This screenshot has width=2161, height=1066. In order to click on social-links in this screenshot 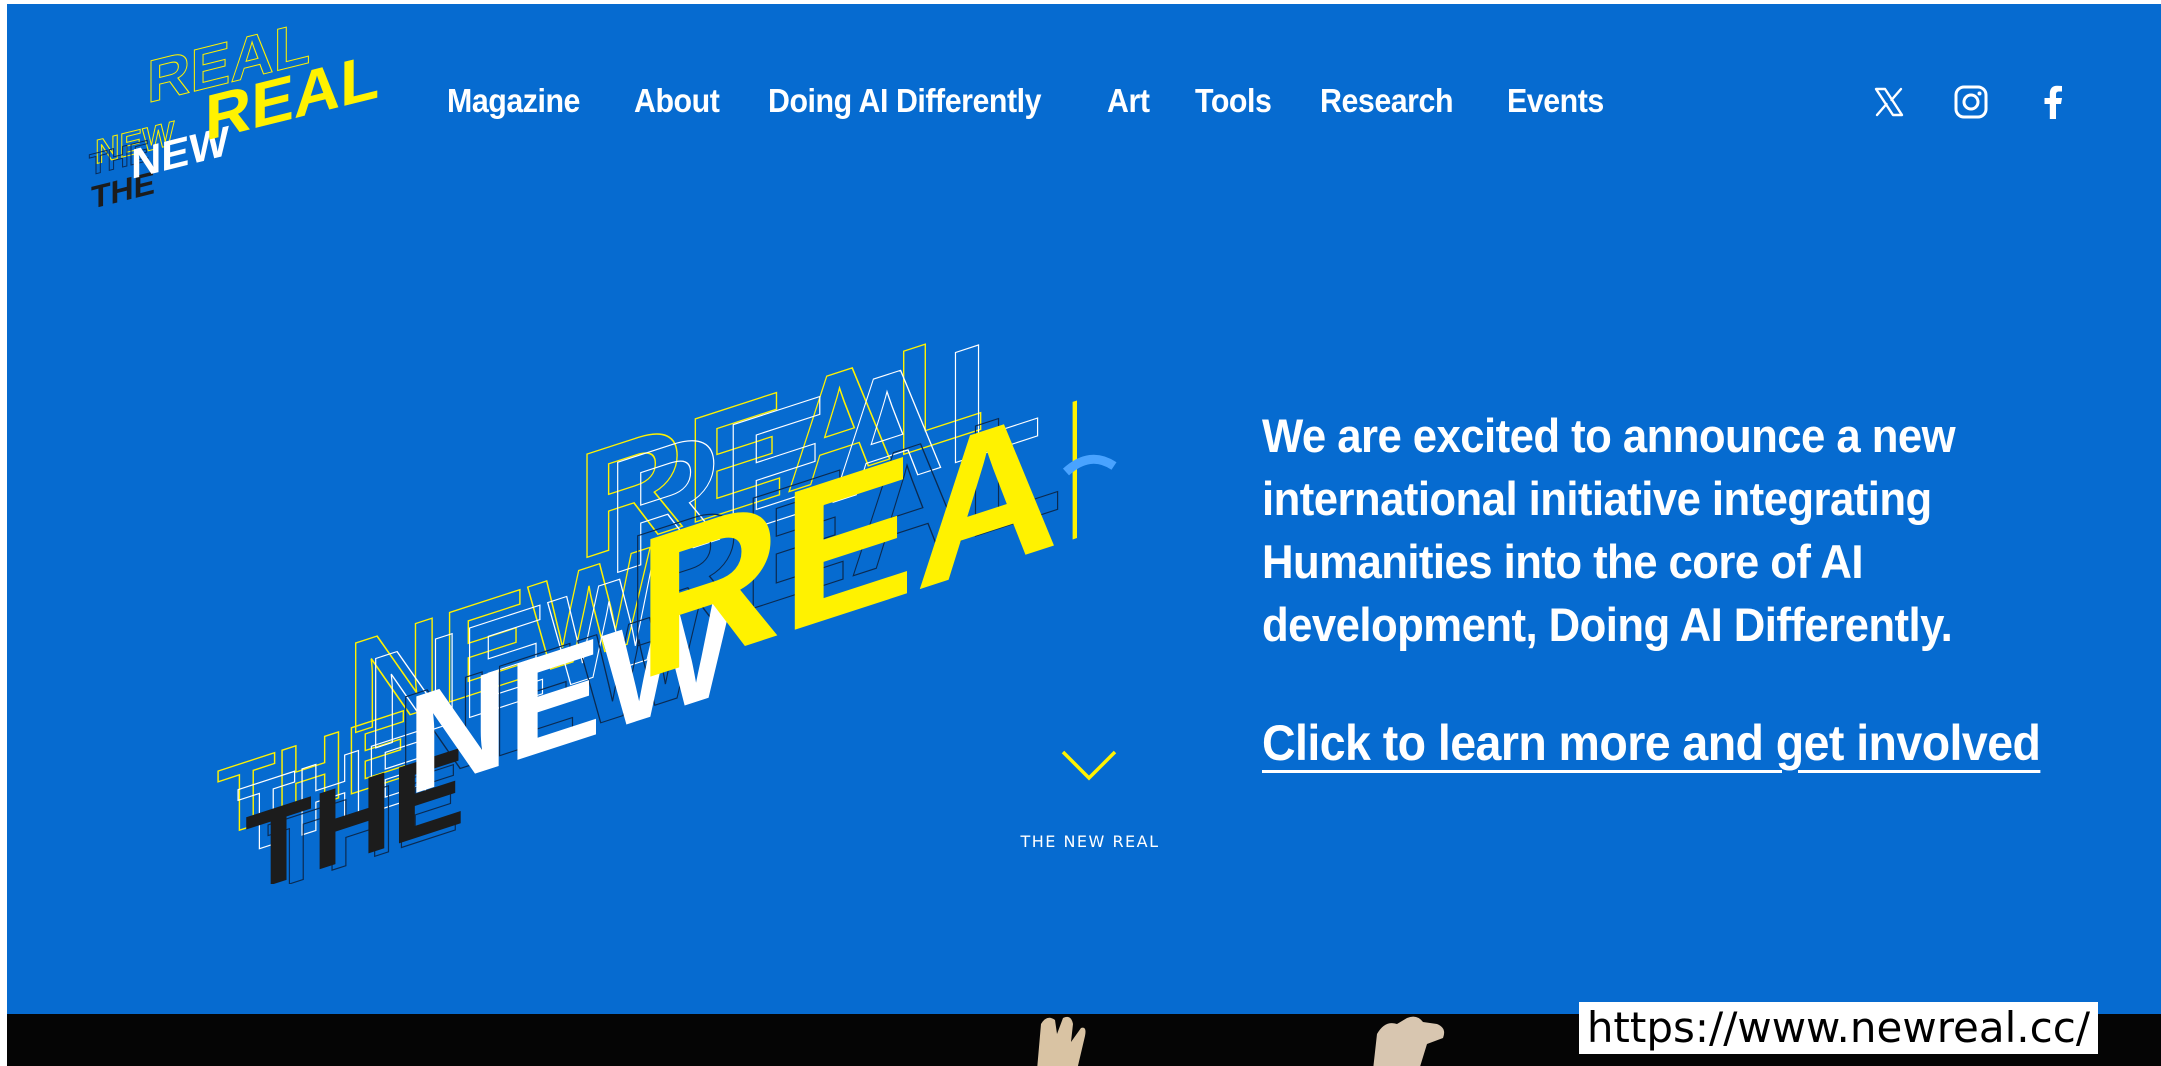, I will do `click(1971, 102)`.